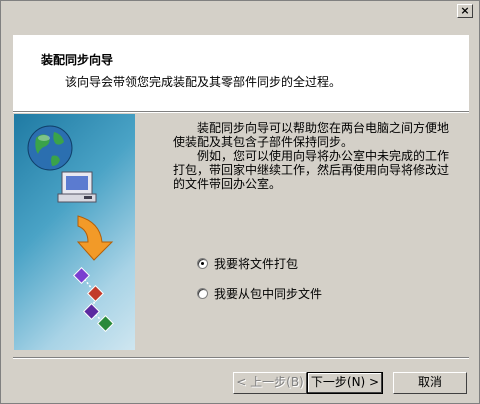  Describe the element at coordinates (241, 112) in the screenshot. I see `header-divider-highlight` at that location.